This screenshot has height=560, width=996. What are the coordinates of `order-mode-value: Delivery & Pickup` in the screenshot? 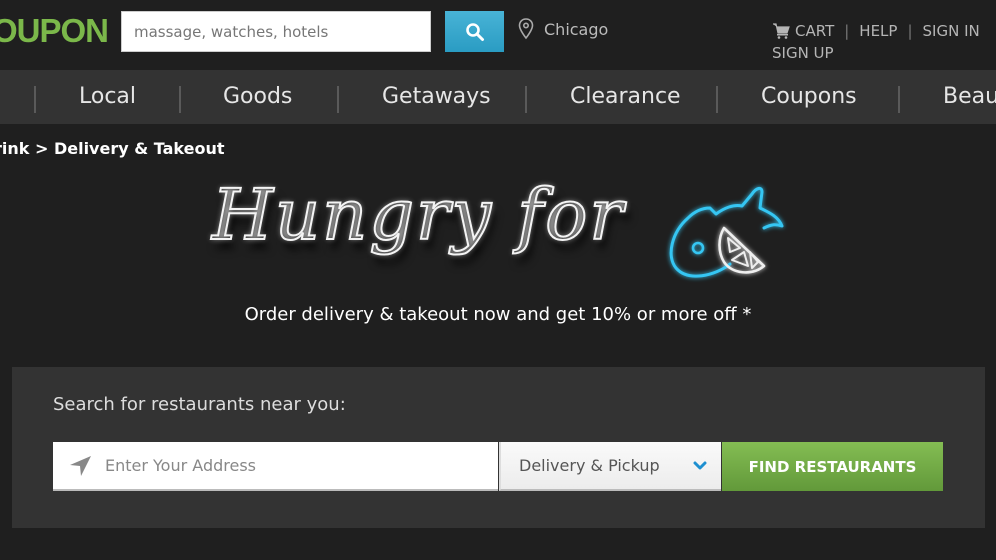 It's located at (589, 465).